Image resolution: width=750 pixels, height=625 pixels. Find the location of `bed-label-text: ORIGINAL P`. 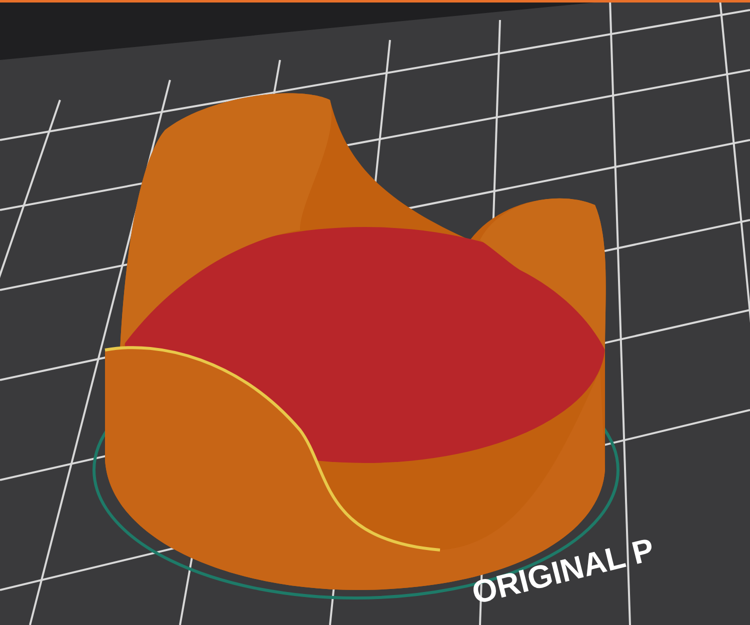

bed-label-text: ORIGINAL P is located at coordinates (563, 571).